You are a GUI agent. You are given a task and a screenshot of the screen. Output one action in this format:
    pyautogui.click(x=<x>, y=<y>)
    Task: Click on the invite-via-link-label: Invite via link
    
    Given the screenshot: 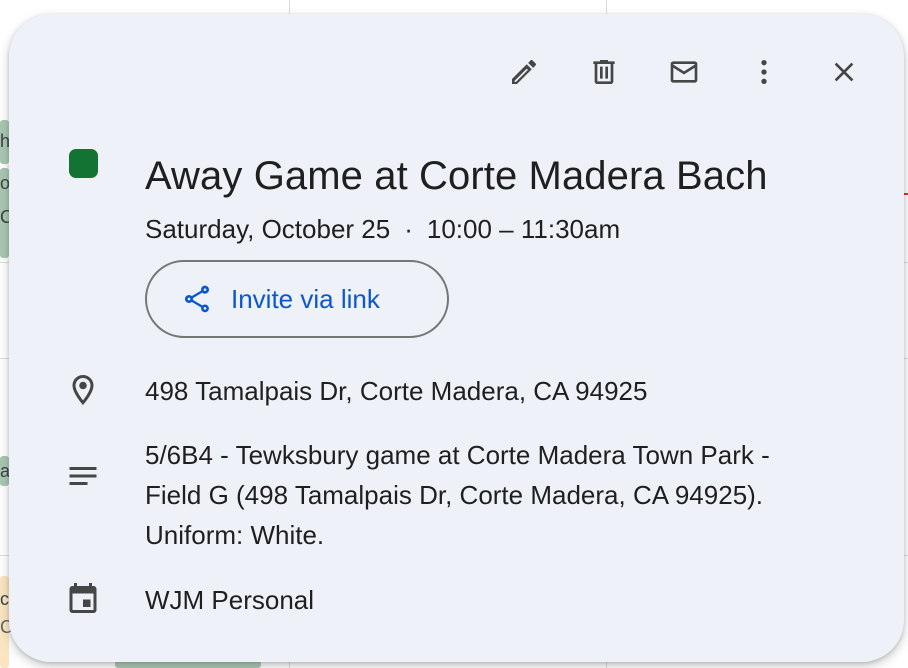 What is the action you would take?
    pyautogui.click(x=305, y=298)
    